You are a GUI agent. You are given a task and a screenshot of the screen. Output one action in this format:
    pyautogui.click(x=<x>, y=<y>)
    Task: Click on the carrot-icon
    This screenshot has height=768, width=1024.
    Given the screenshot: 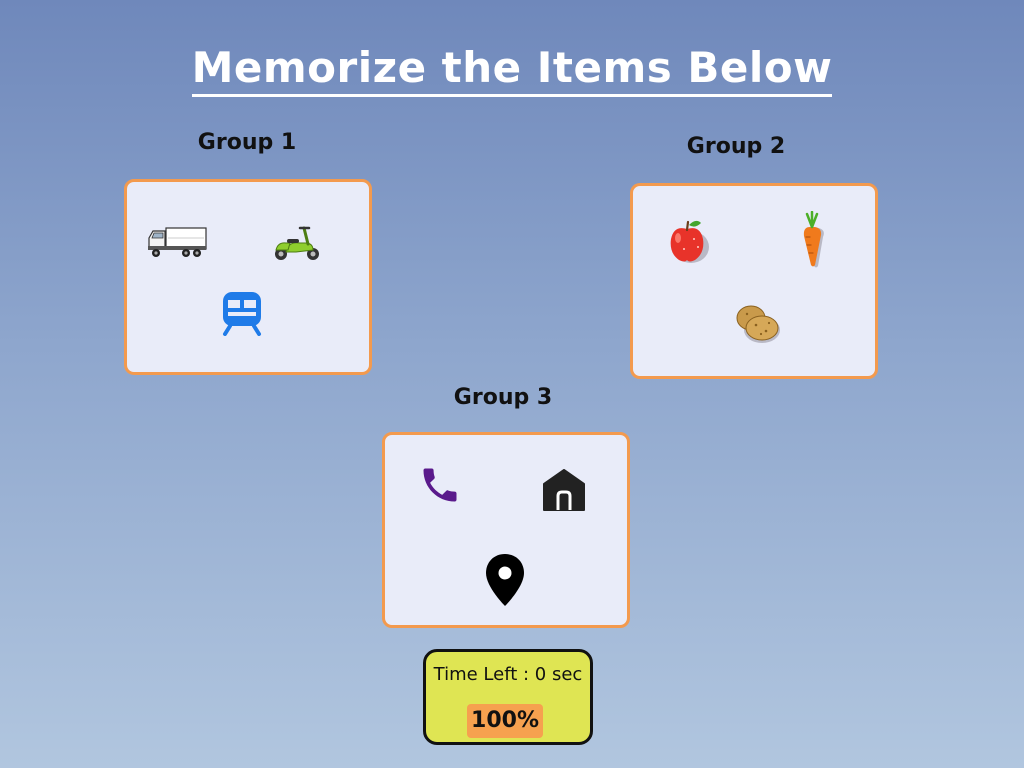 What is the action you would take?
    pyautogui.click(x=816, y=240)
    